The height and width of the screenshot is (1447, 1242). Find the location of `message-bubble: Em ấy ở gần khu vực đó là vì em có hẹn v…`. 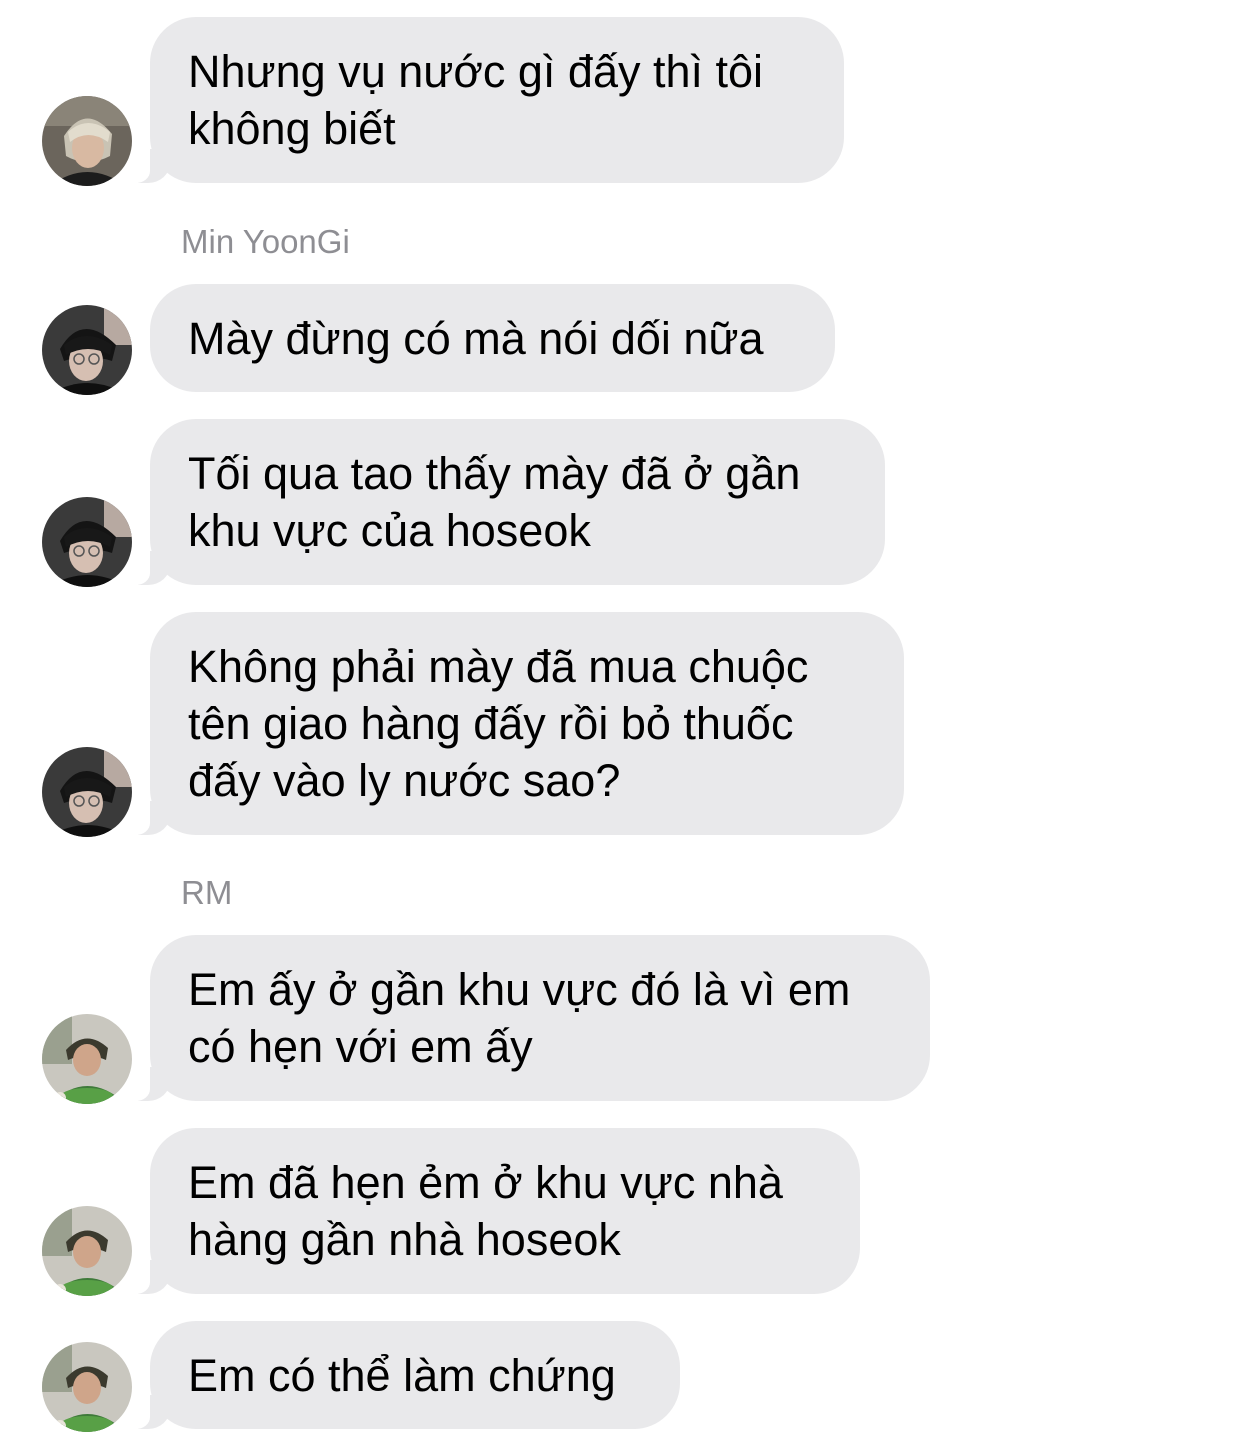

message-bubble: Em ấy ở gần khu vực đó là vì em có hẹn v… is located at coordinates (526, 1018).